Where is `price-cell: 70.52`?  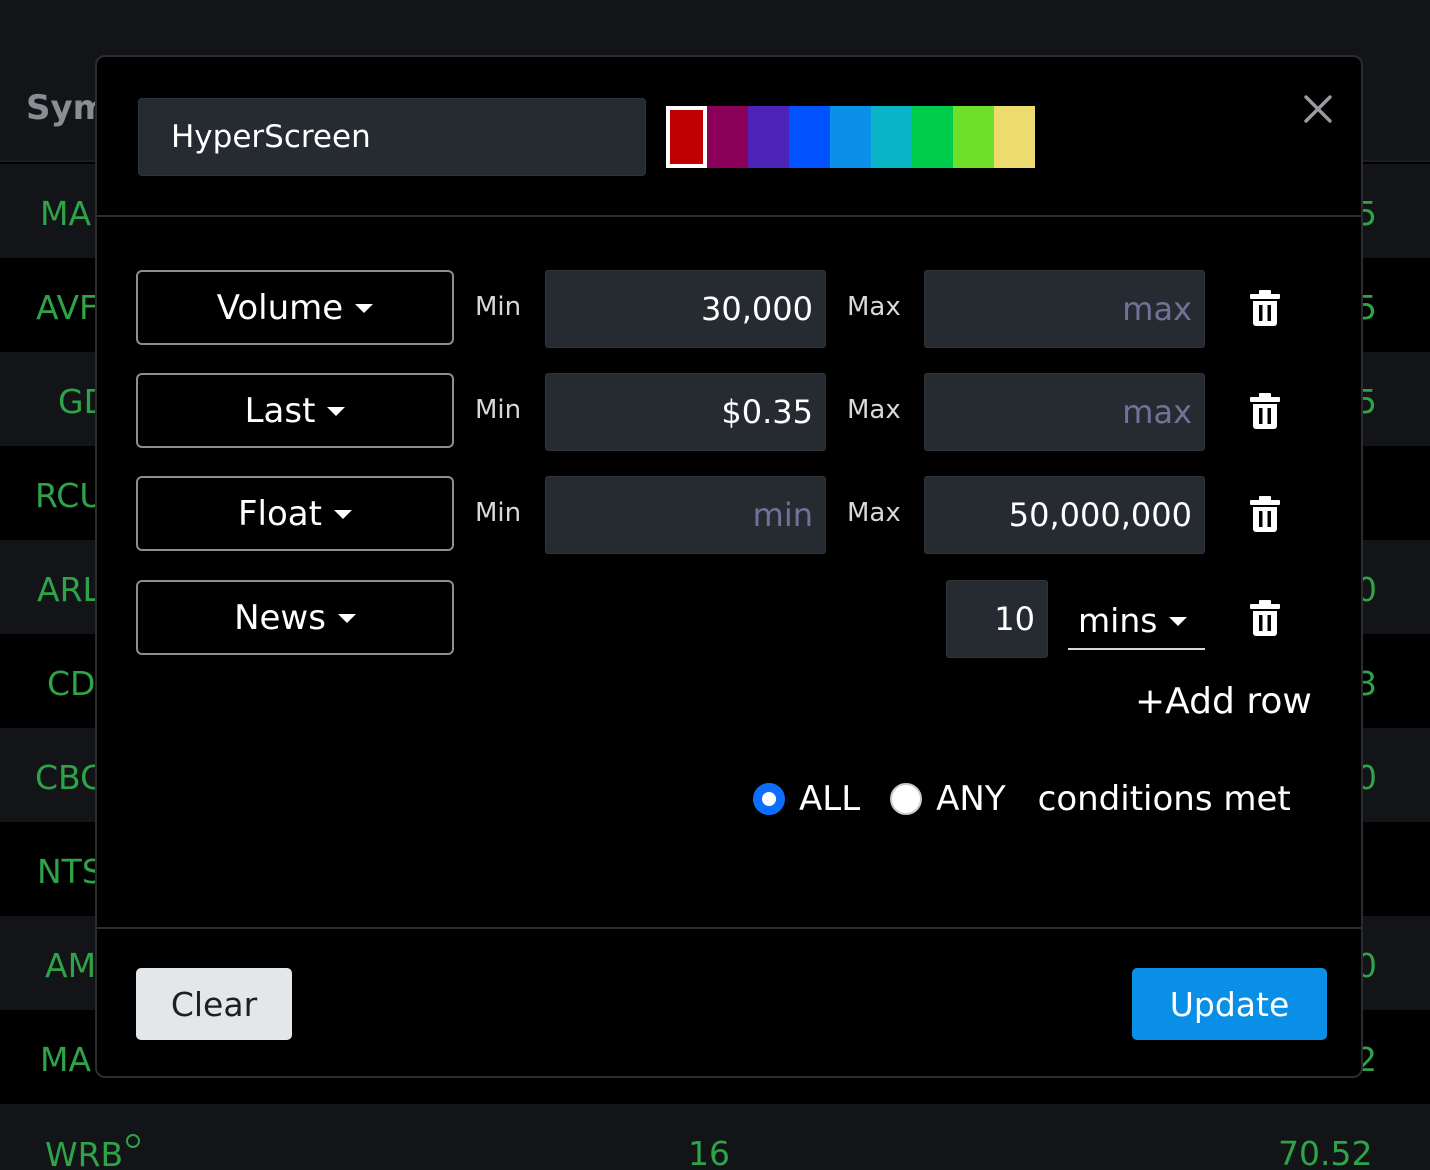 price-cell: 70.52 is located at coordinates (1325, 1152).